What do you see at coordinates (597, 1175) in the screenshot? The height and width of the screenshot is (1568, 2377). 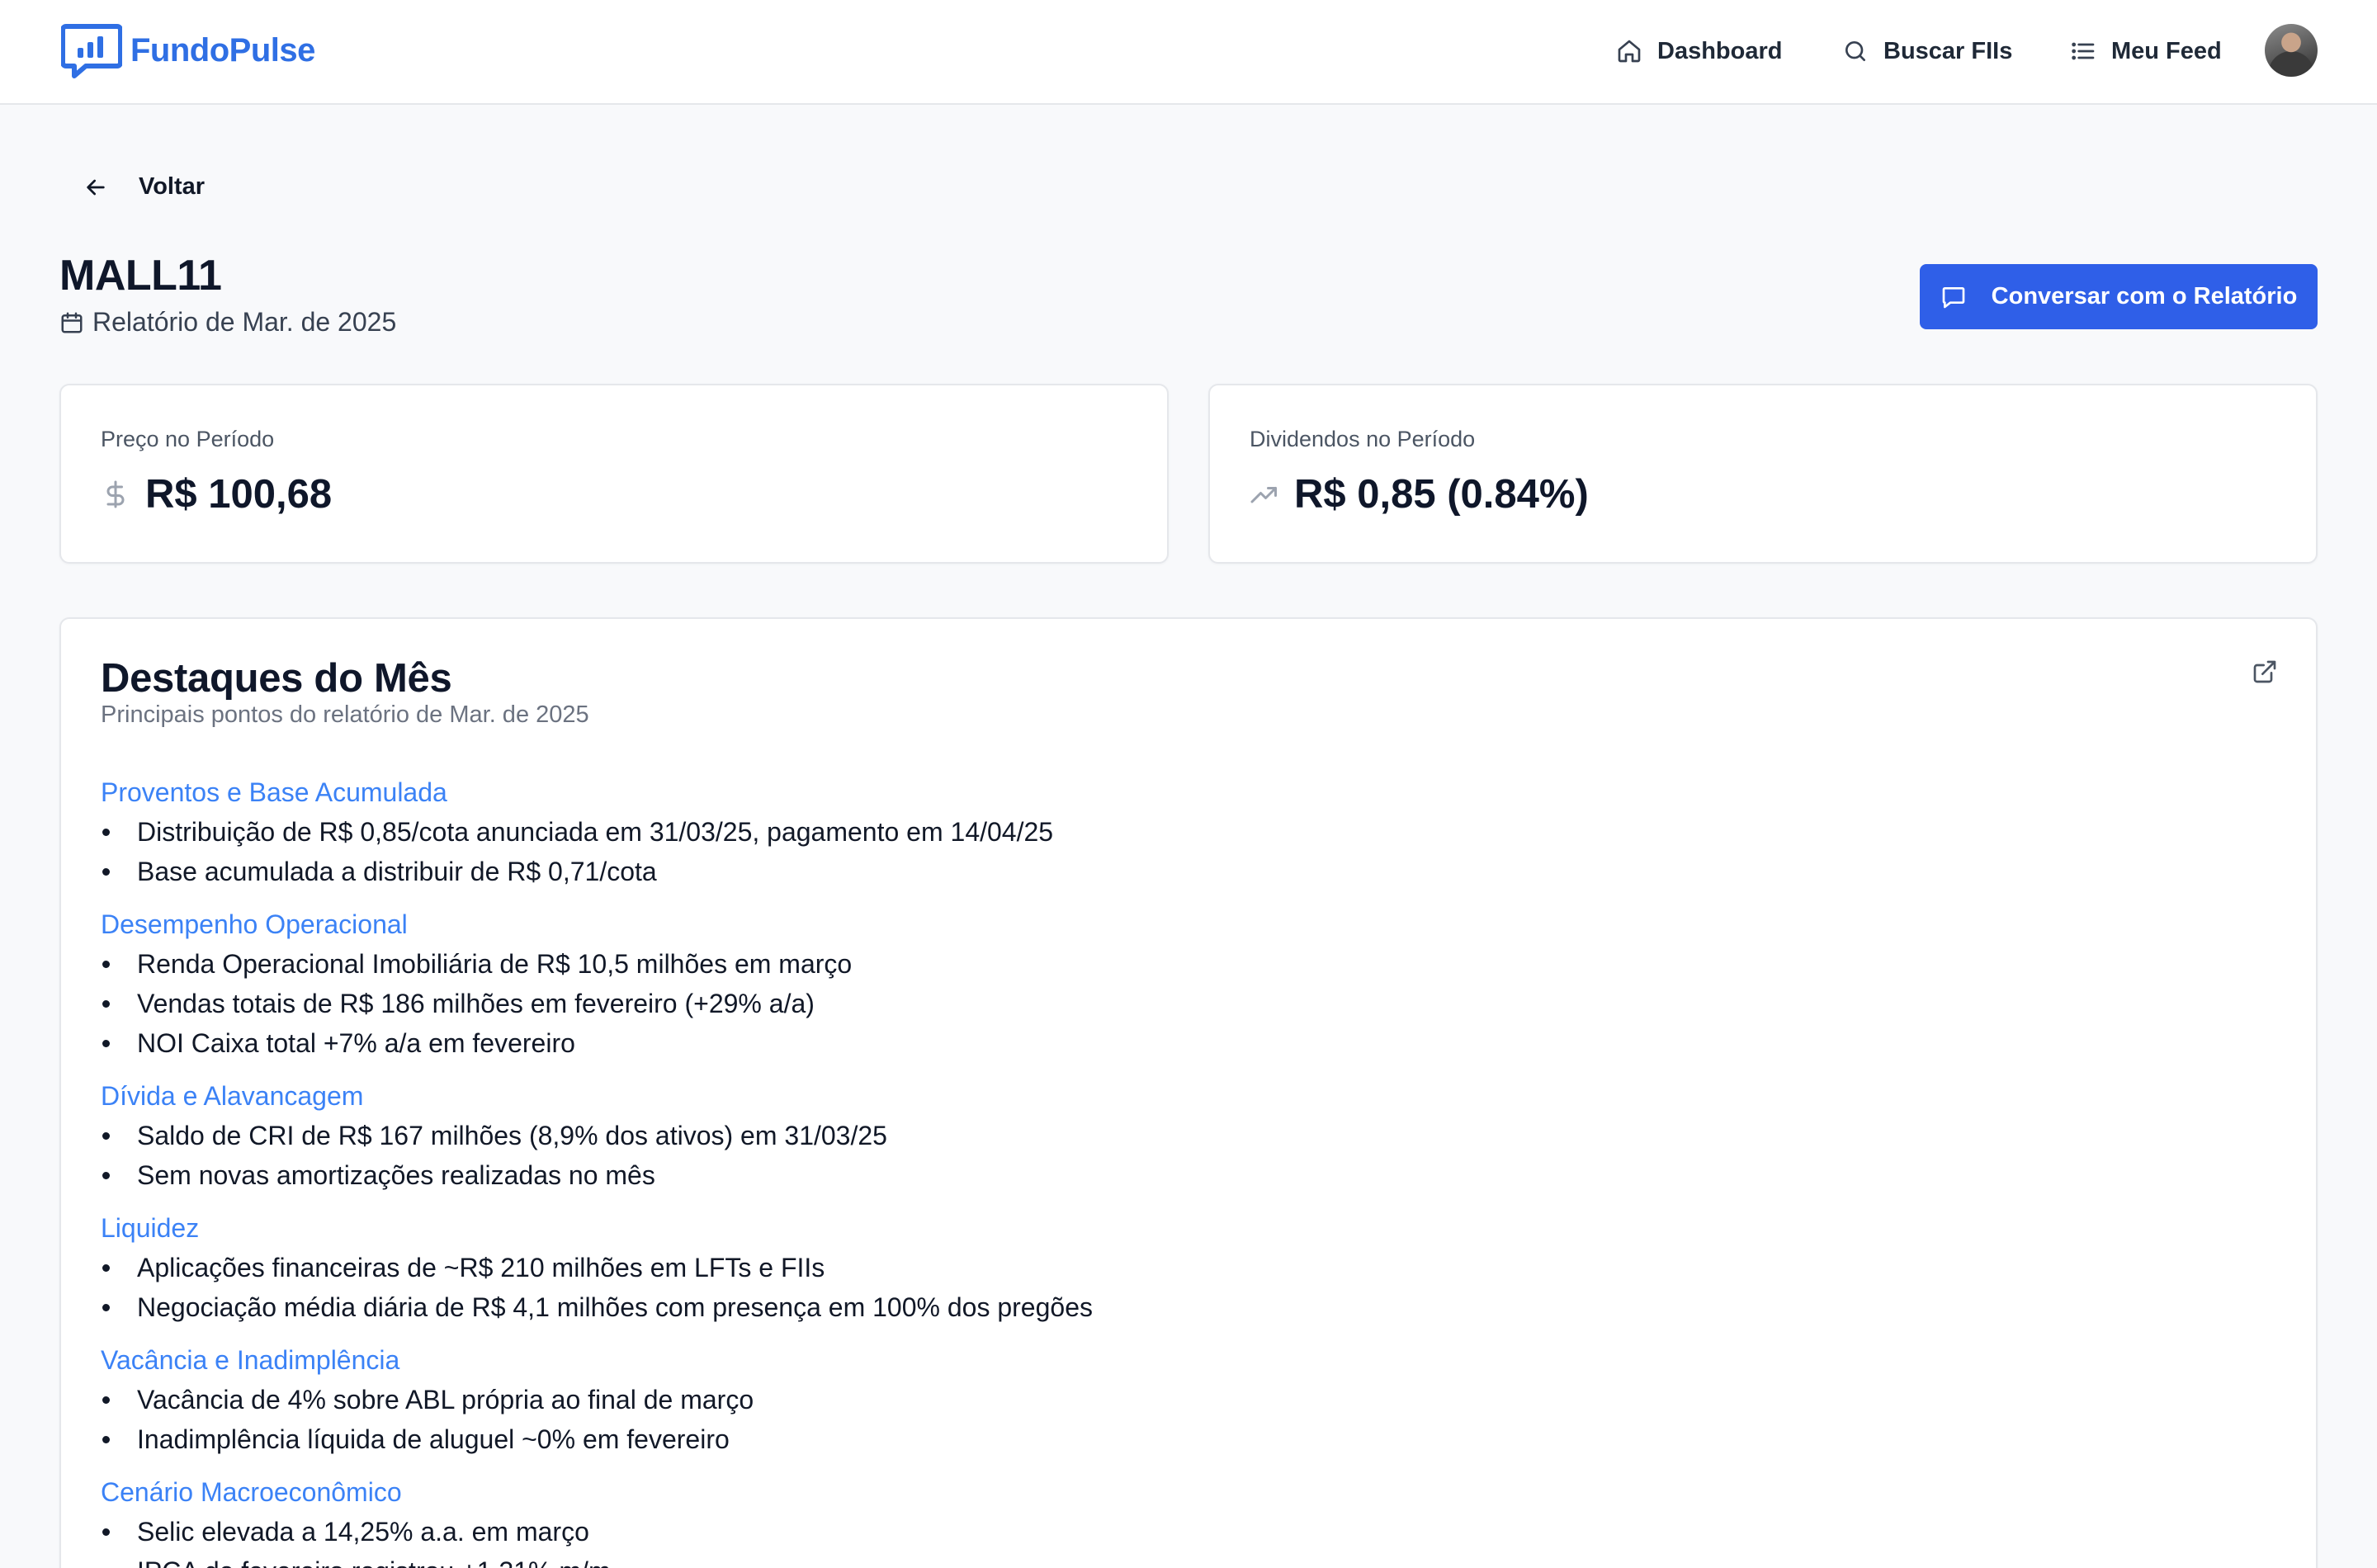 I see `list-item: Sem novas amortizações realizadas no mês` at bounding box center [597, 1175].